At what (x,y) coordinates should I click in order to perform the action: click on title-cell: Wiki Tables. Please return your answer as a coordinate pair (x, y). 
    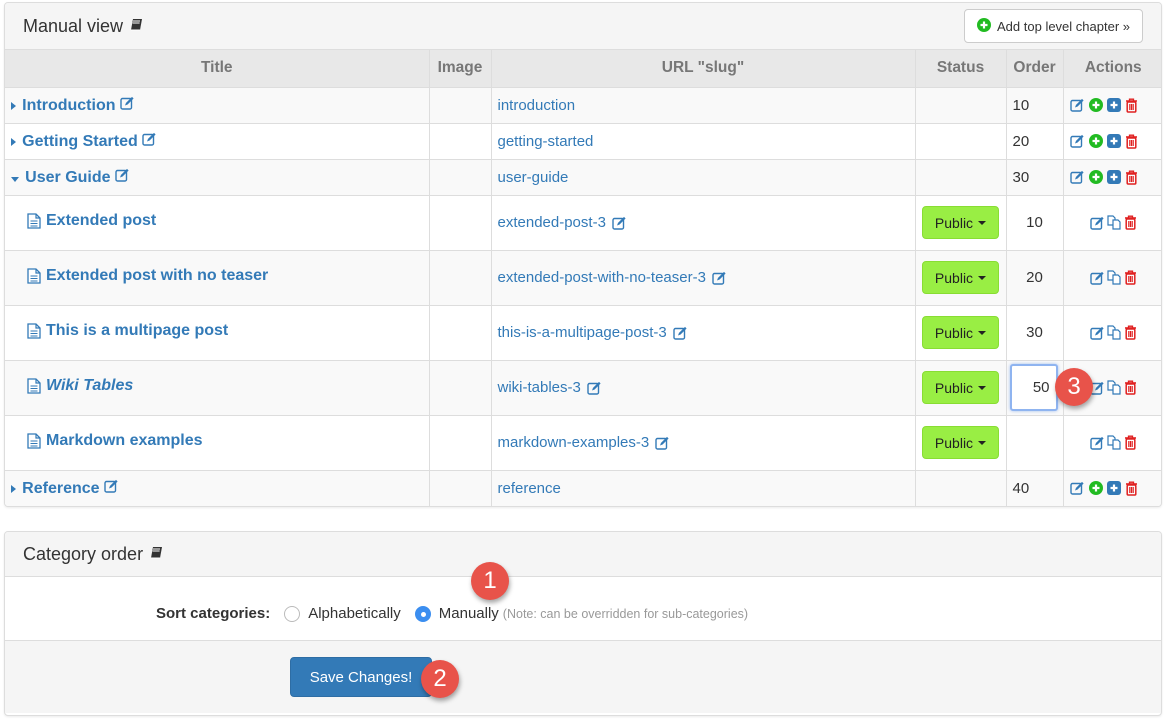
    Looking at the image, I should click on (217, 387).